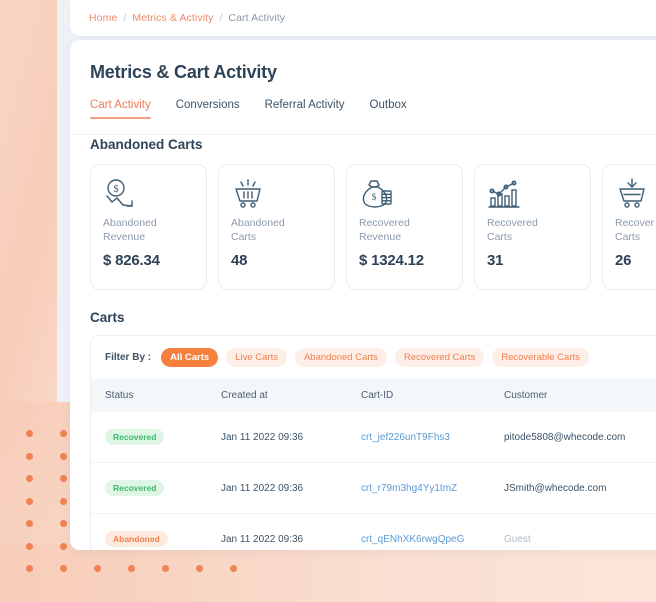 This screenshot has height=602, width=656. Describe the element at coordinates (148, 196) in the screenshot. I see `dollar-decline-icon: $` at that location.